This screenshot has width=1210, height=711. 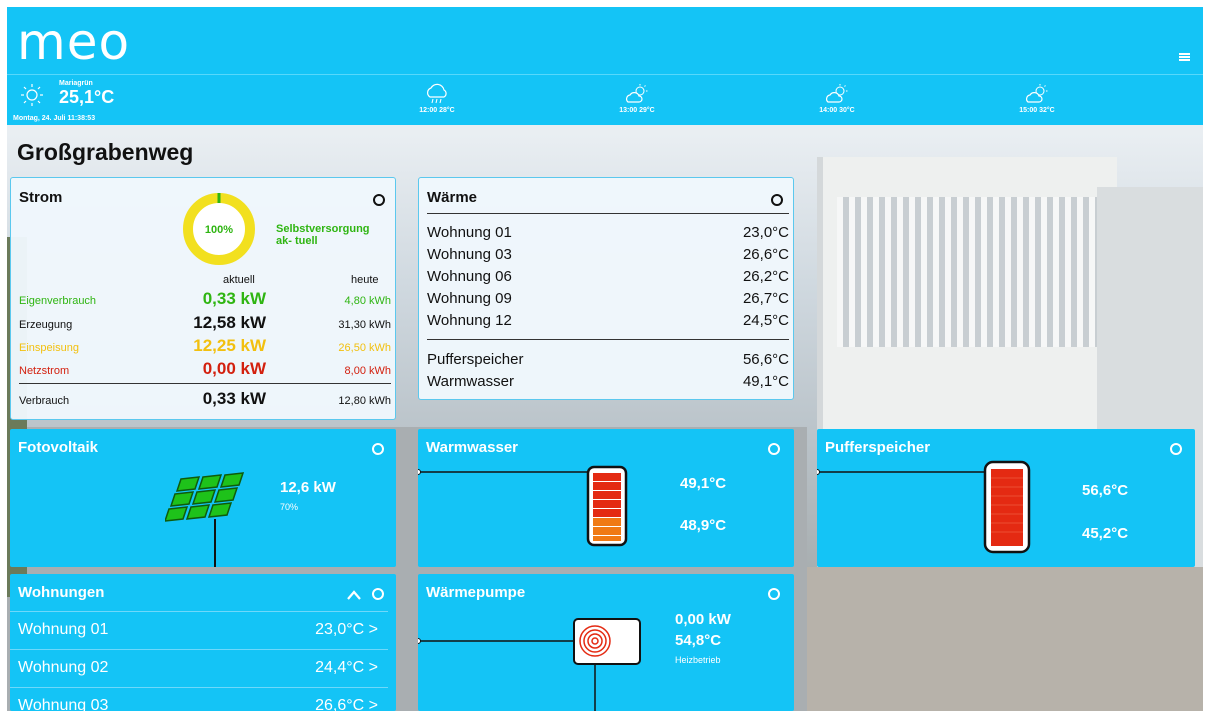 What do you see at coordinates (41, 197) in the screenshot?
I see `strom-title: Strom` at bounding box center [41, 197].